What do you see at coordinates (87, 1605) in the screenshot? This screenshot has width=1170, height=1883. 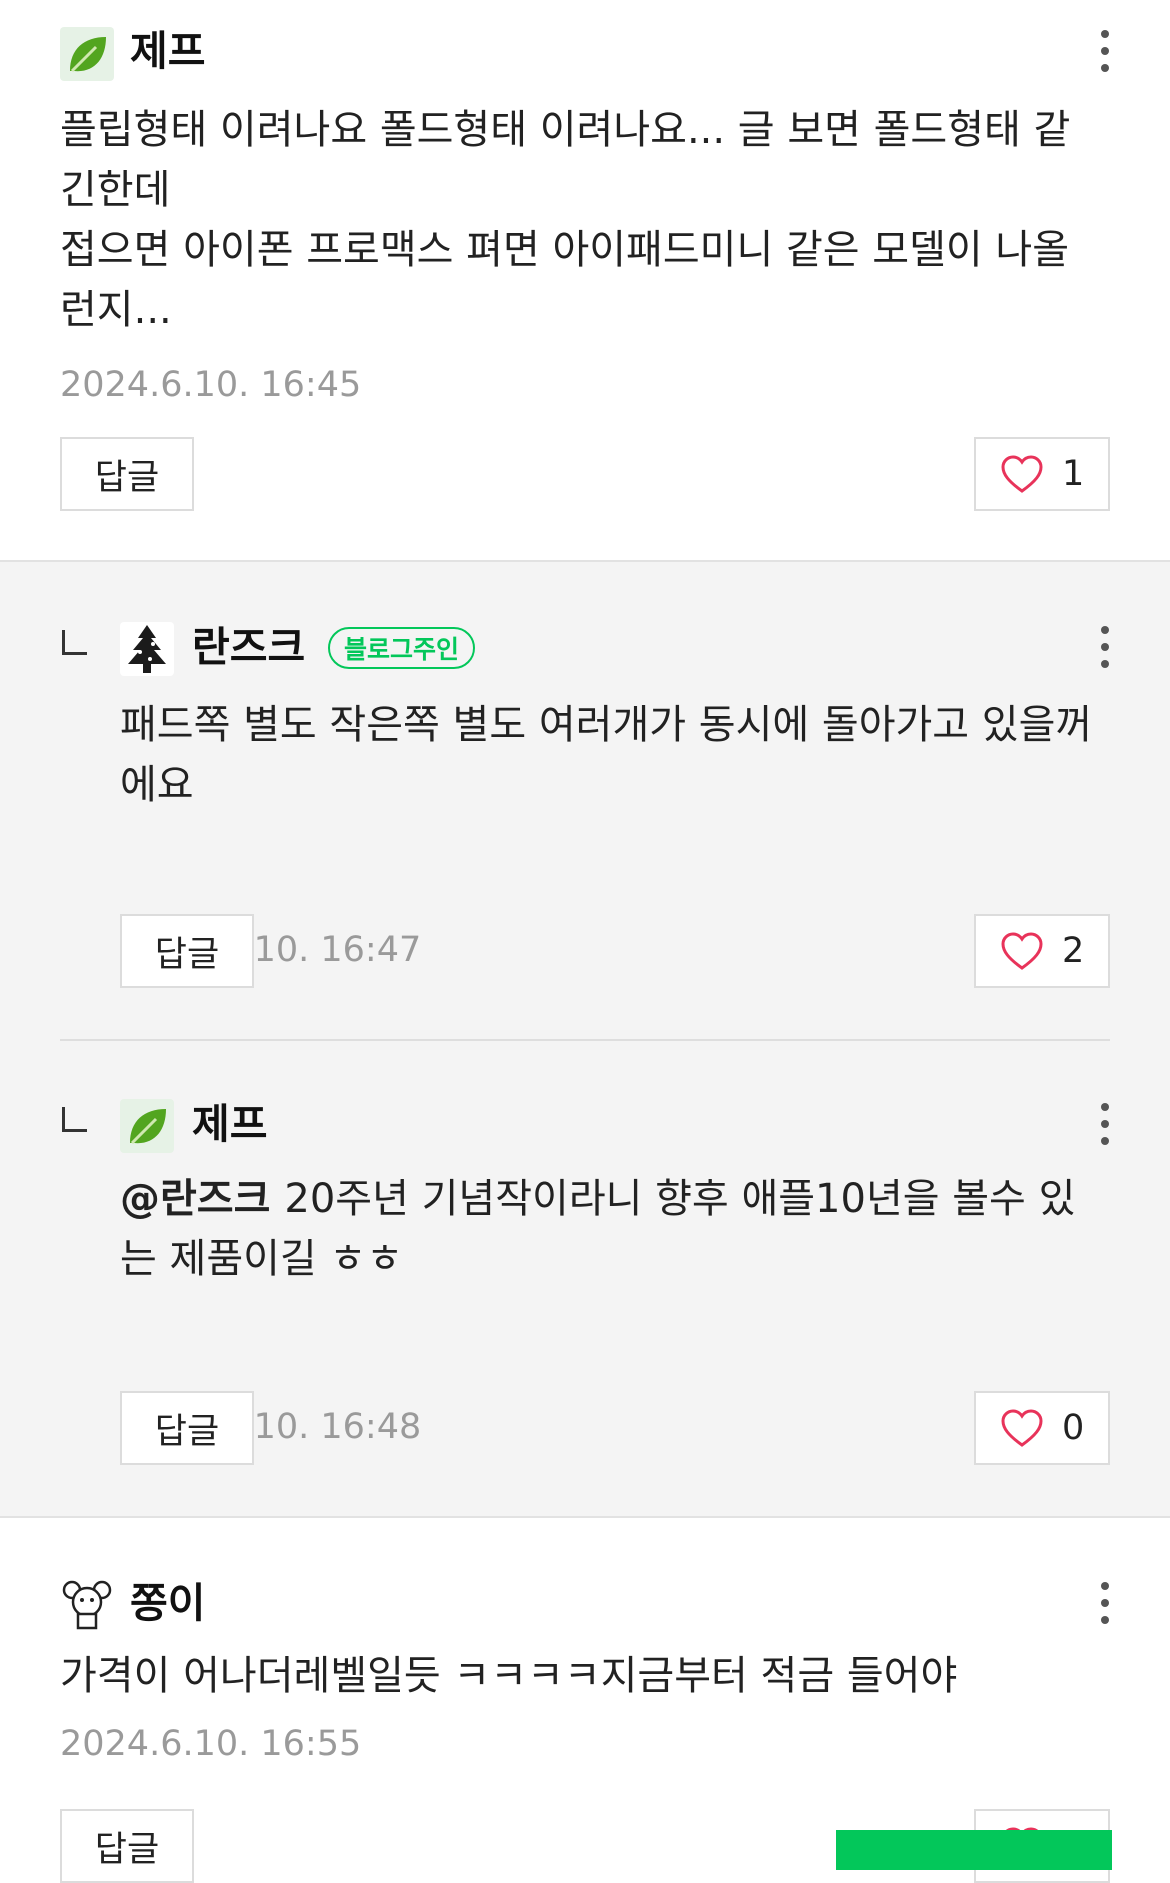 I see `mouse-character-icon` at bounding box center [87, 1605].